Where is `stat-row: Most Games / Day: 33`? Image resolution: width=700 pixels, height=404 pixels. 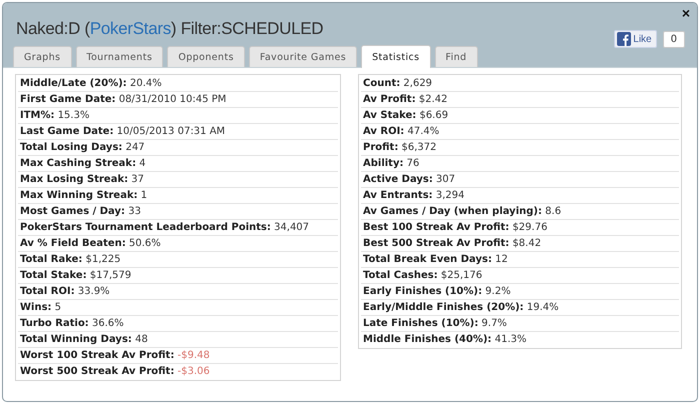
stat-row: Most Games / Day: 33 is located at coordinates (178, 212).